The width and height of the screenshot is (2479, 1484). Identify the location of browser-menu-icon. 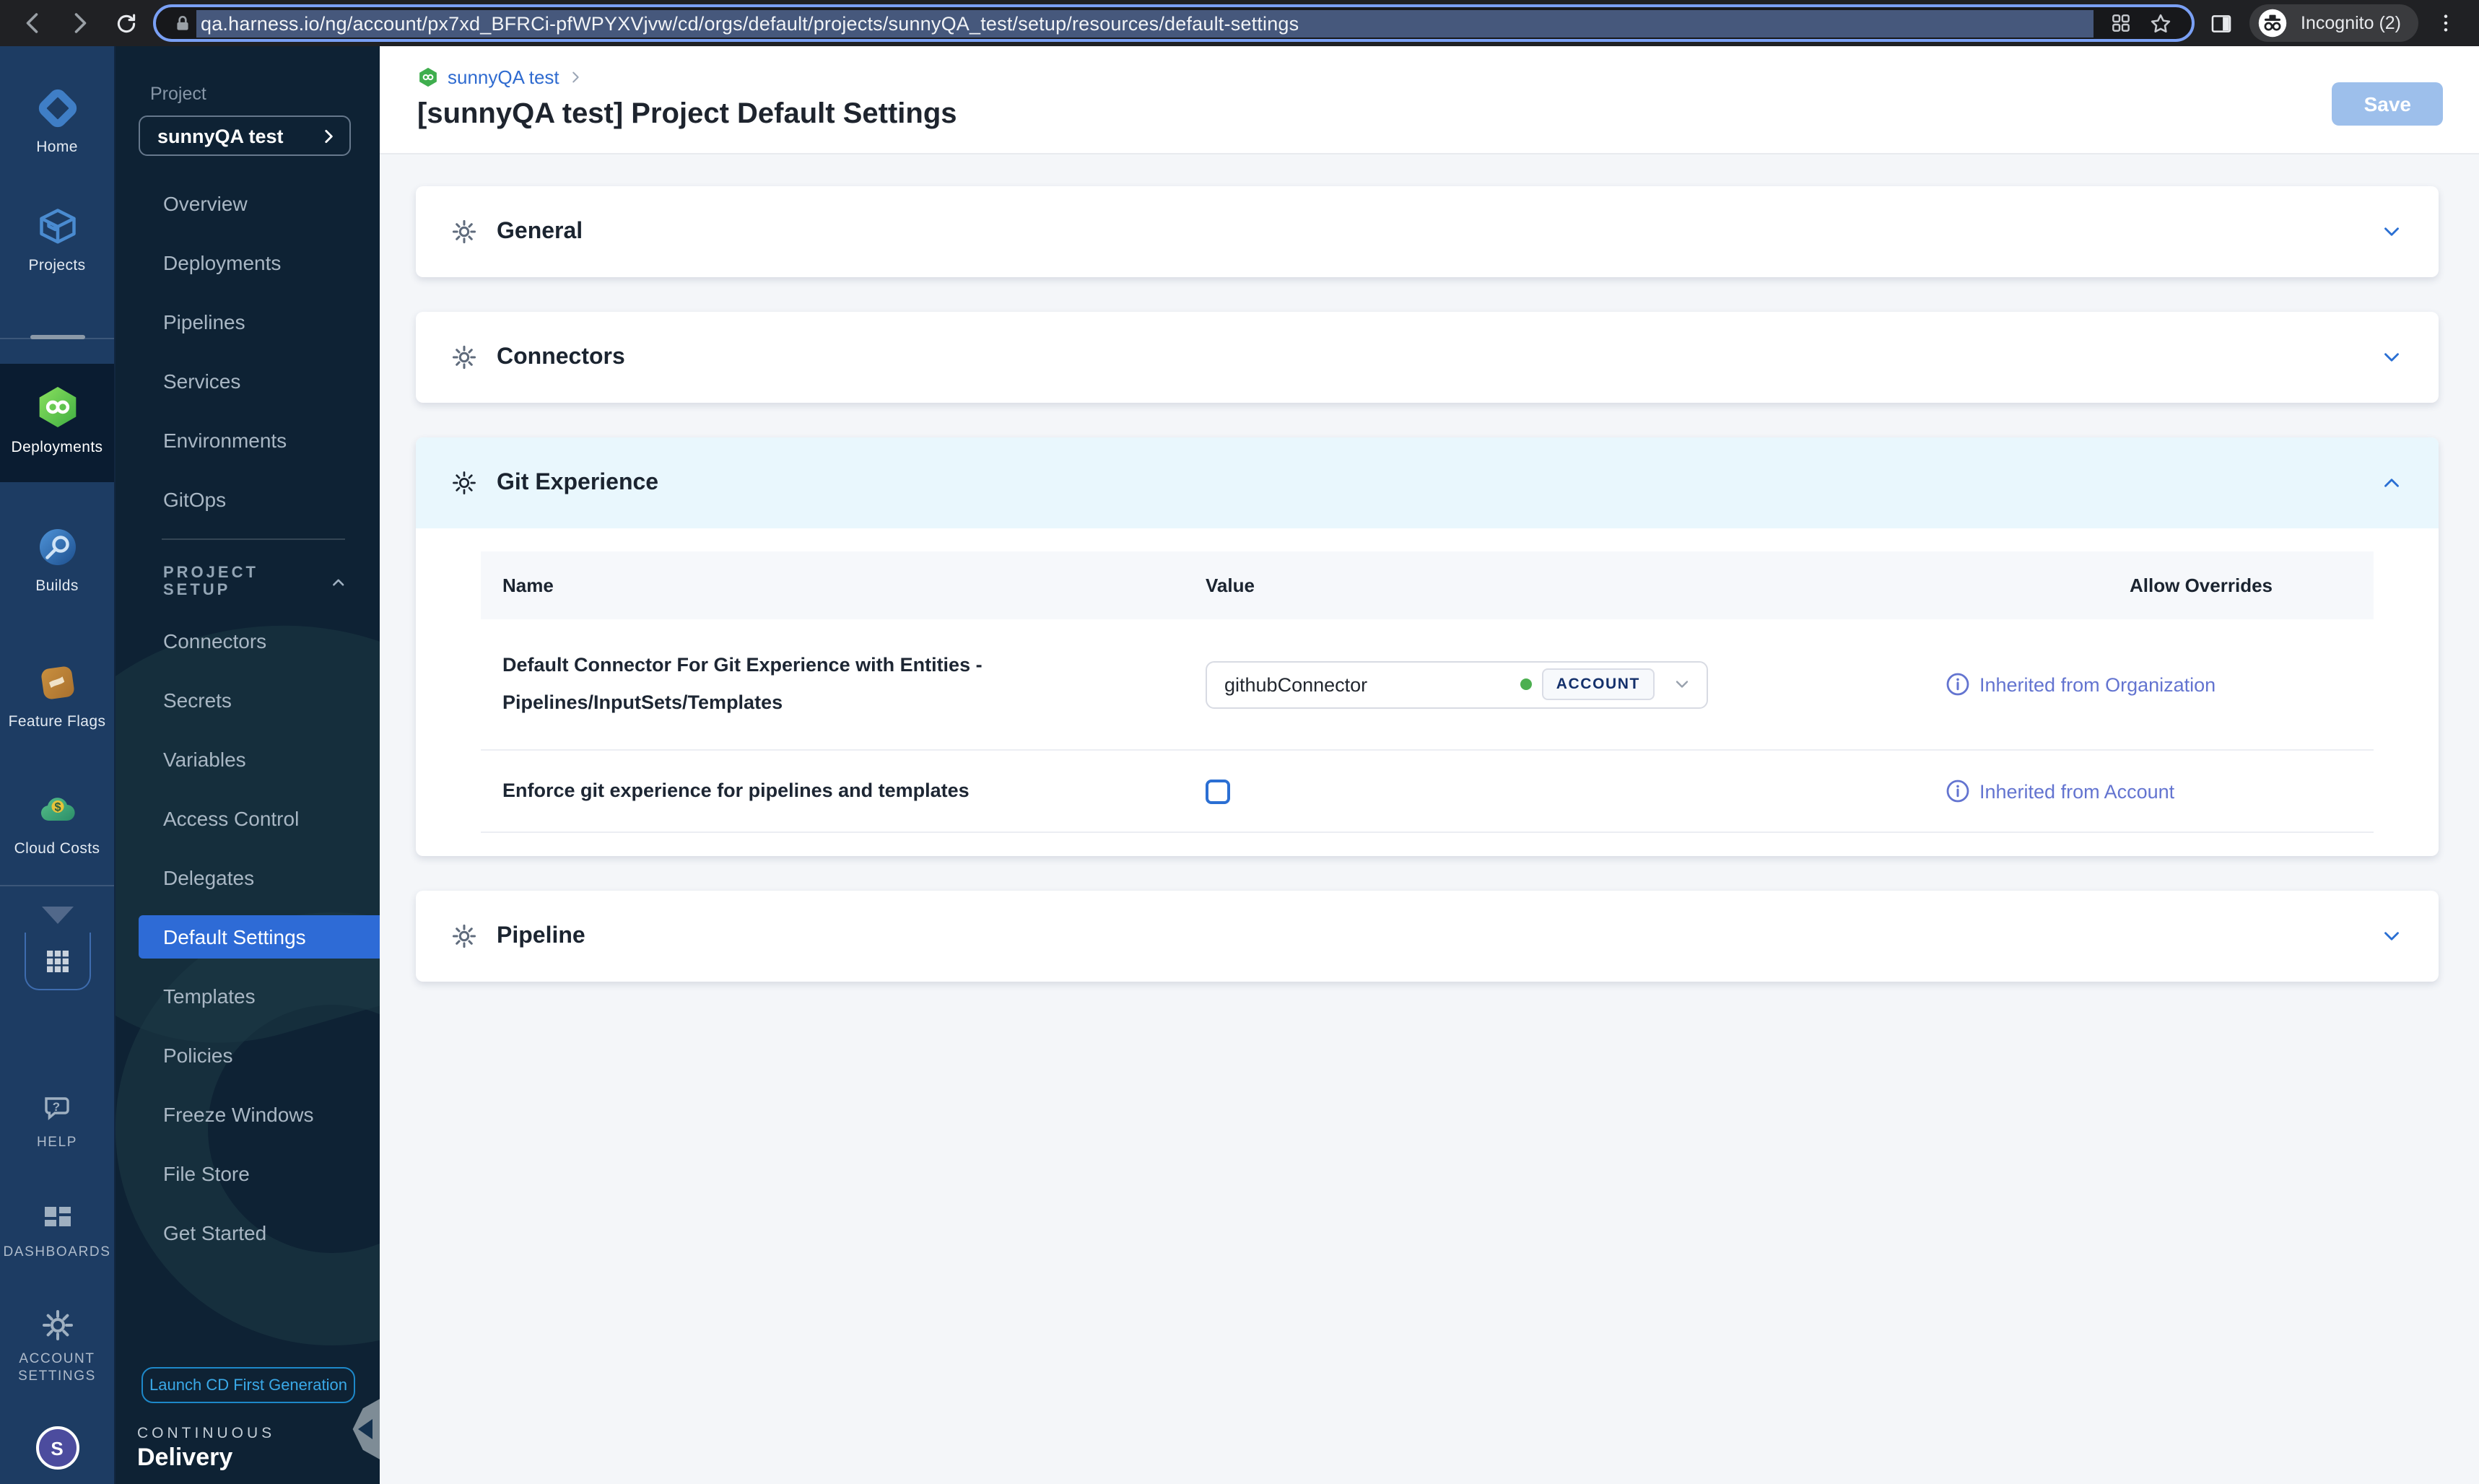
(2446, 23).